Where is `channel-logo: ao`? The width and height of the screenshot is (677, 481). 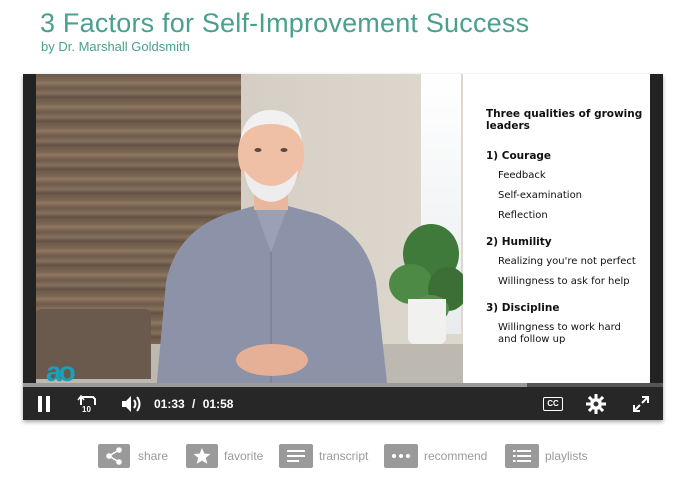 channel-logo: ao is located at coordinates (61, 370).